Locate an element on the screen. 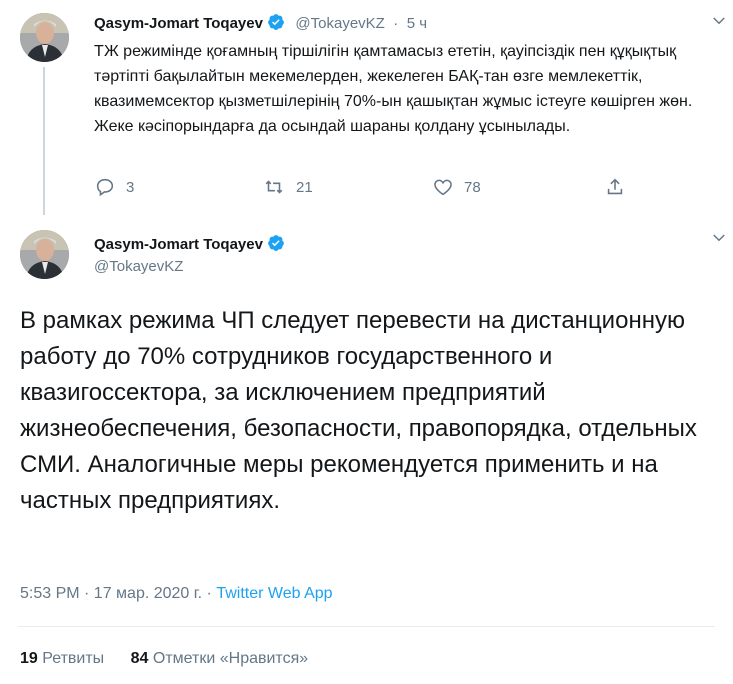 The image size is (733, 684). share-icon is located at coordinates (615, 186).